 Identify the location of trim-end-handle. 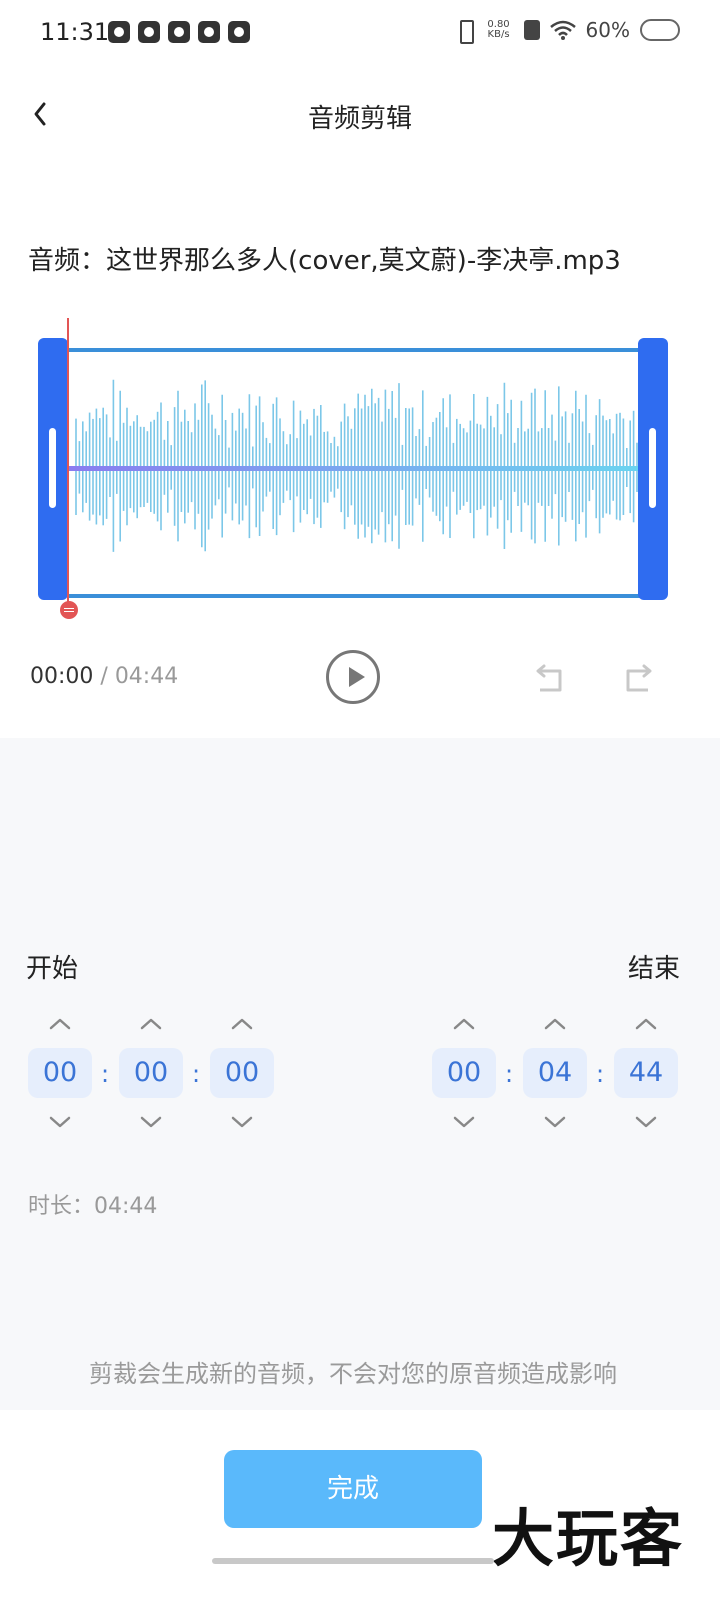
(653, 469).